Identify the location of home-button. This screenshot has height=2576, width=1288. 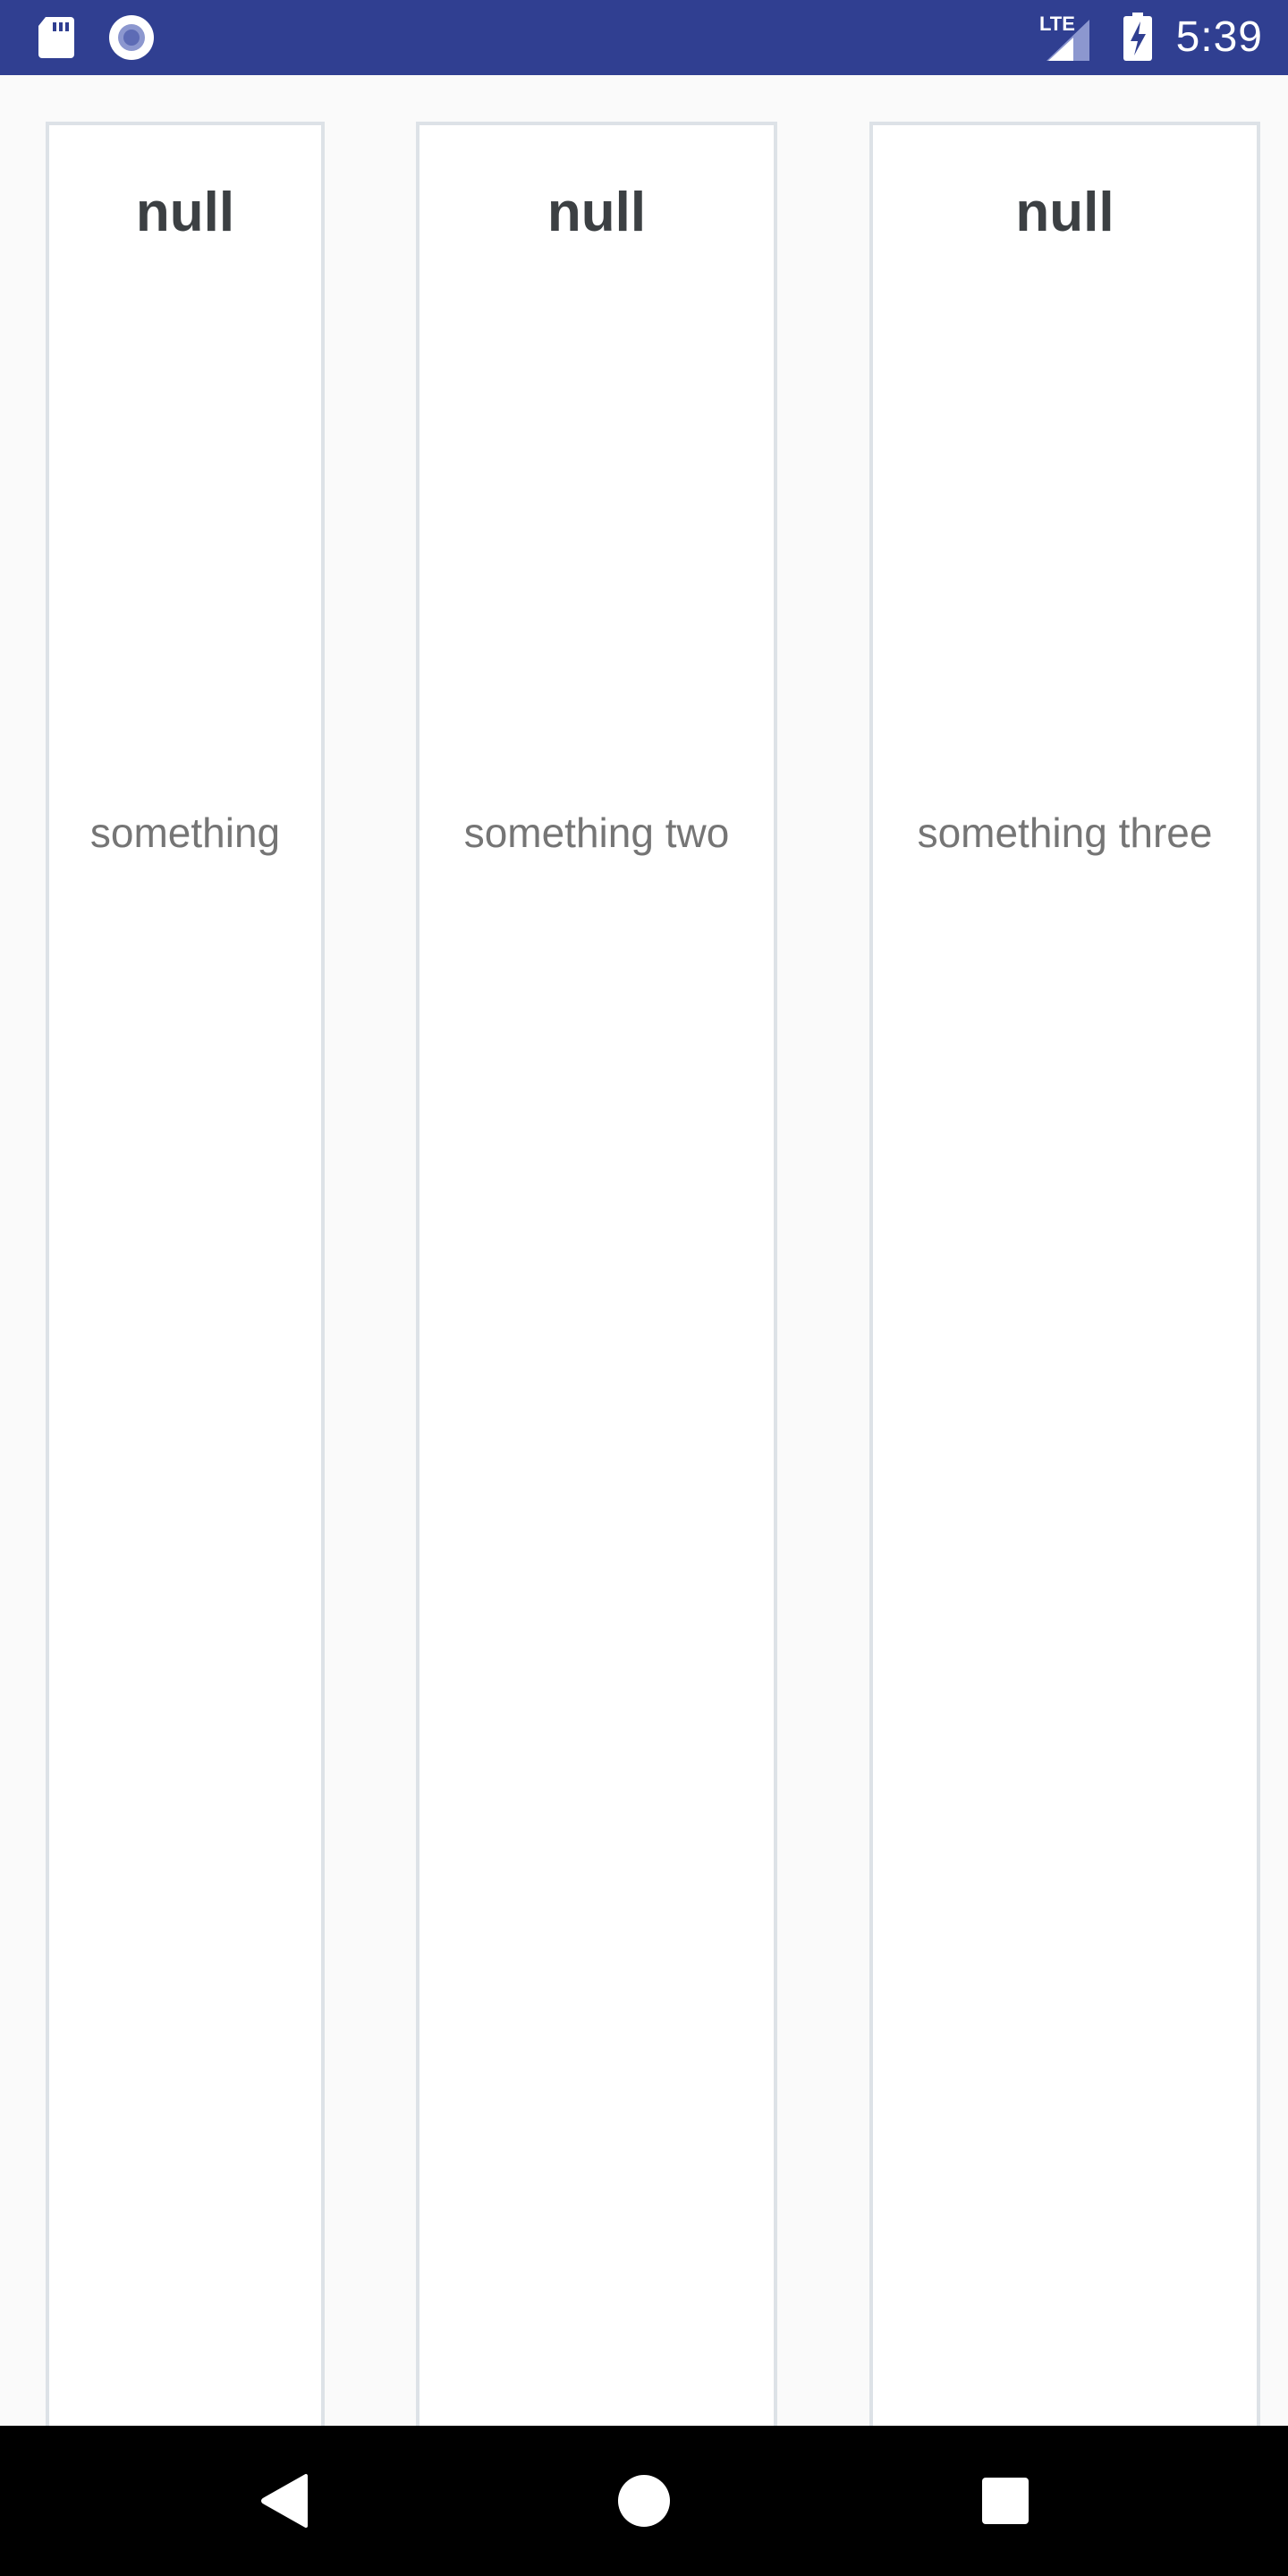
(644, 2501).